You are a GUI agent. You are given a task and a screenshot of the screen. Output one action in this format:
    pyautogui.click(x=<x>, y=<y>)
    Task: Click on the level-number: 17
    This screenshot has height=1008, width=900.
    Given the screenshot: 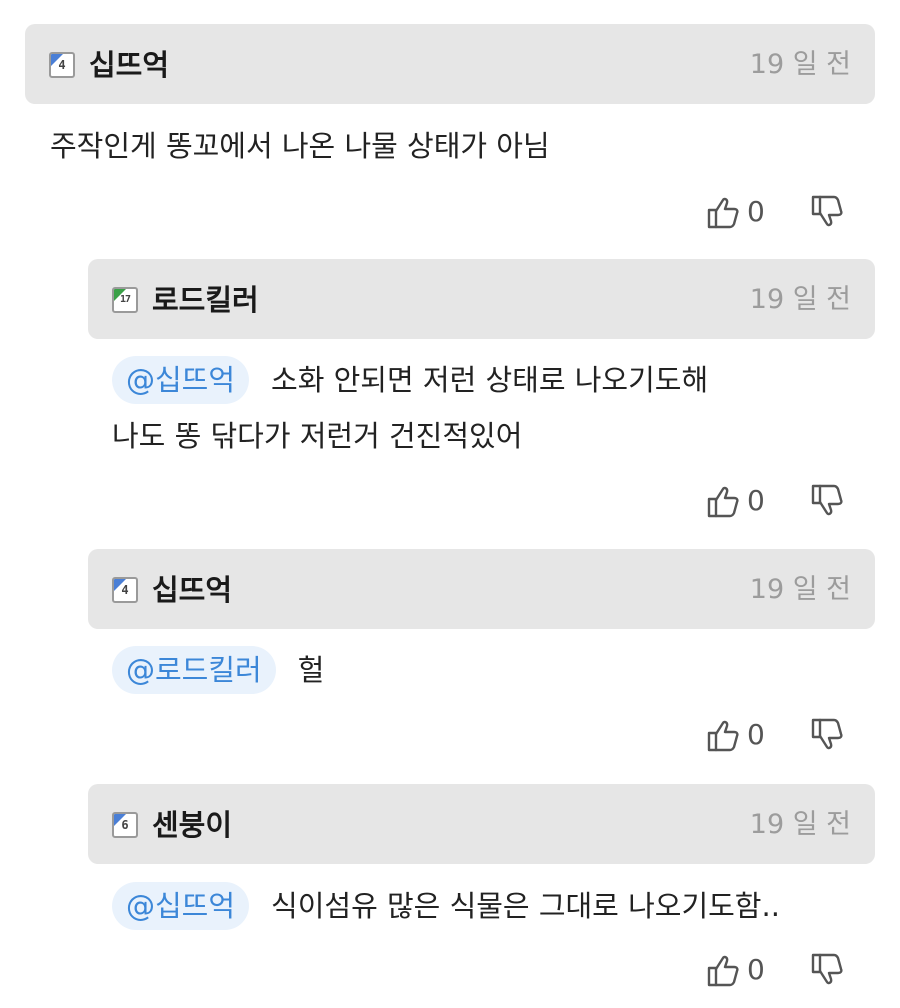 What is the action you would take?
    pyautogui.click(x=125, y=299)
    